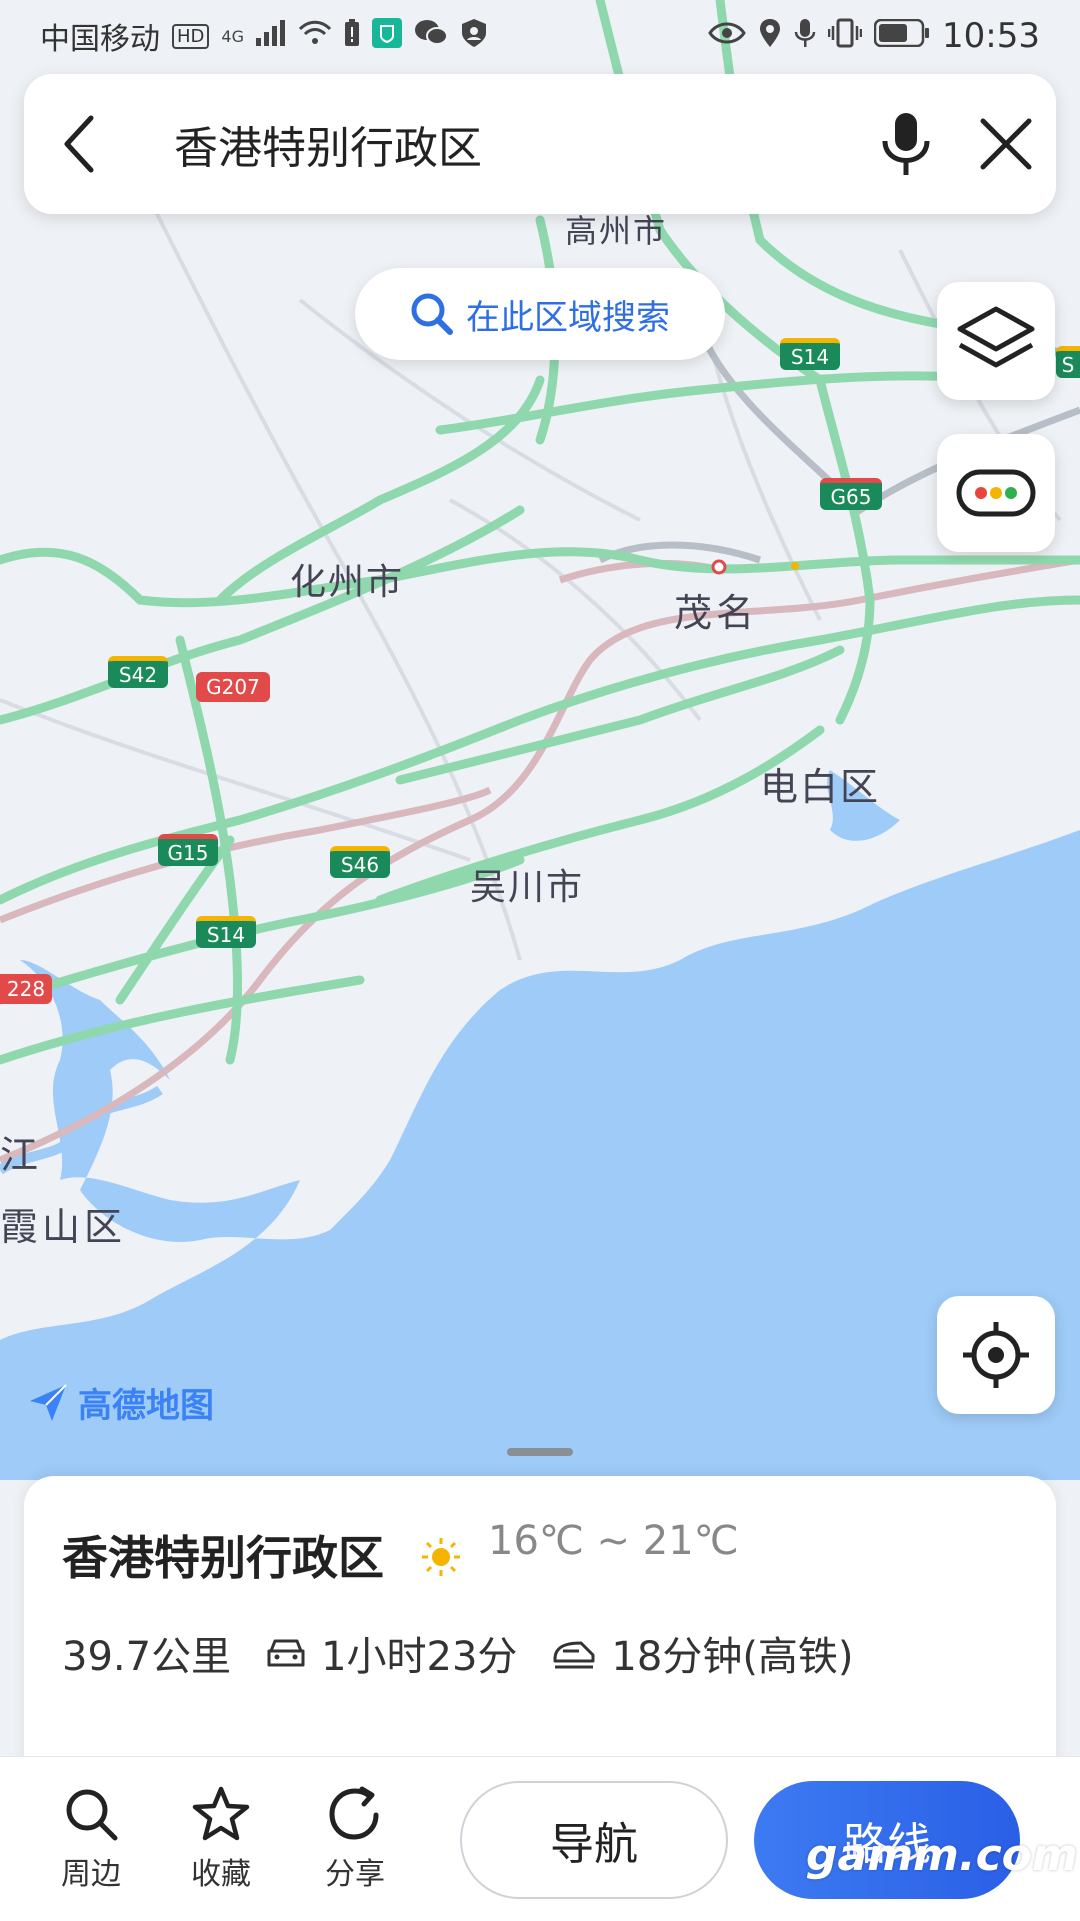 The image size is (1080, 1921). Describe the element at coordinates (347, 582) in the screenshot. I see `map-label-huazhou: 化州市` at that location.